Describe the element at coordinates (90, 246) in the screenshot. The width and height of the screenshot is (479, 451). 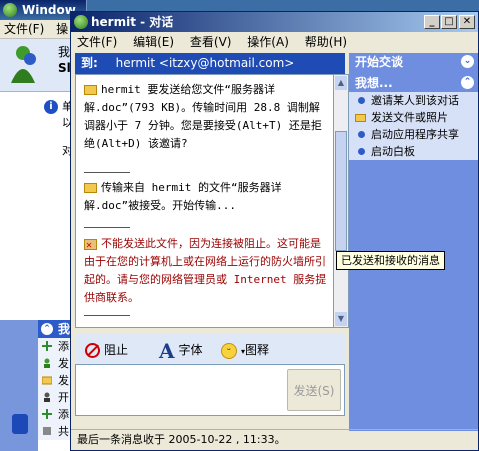
I see `blocked-folder-icon` at that location.